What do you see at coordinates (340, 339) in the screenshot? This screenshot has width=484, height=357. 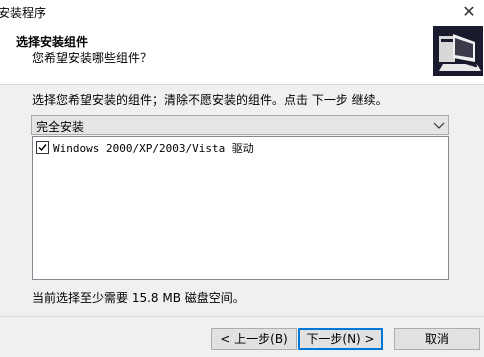 I see `next-button: 下一步(N) >` at bounding box center [340, 339].